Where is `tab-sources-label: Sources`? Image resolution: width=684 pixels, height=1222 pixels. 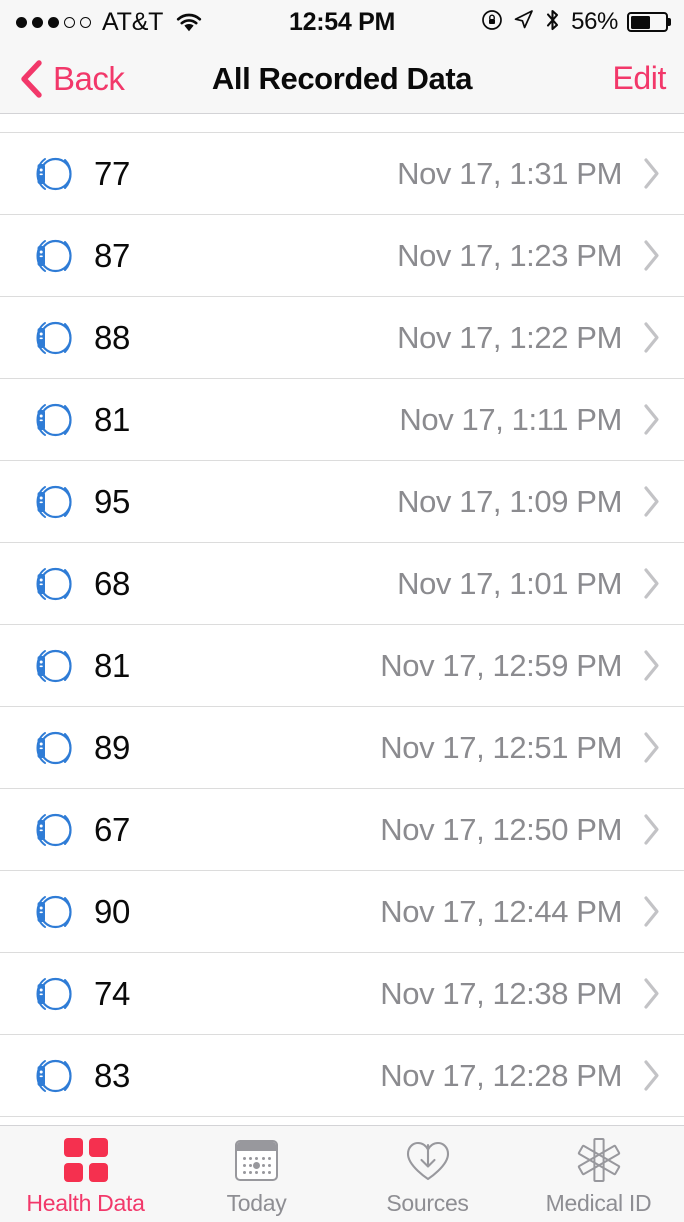 tab-sources-label: Sources is located at coordinates (427, 1203).